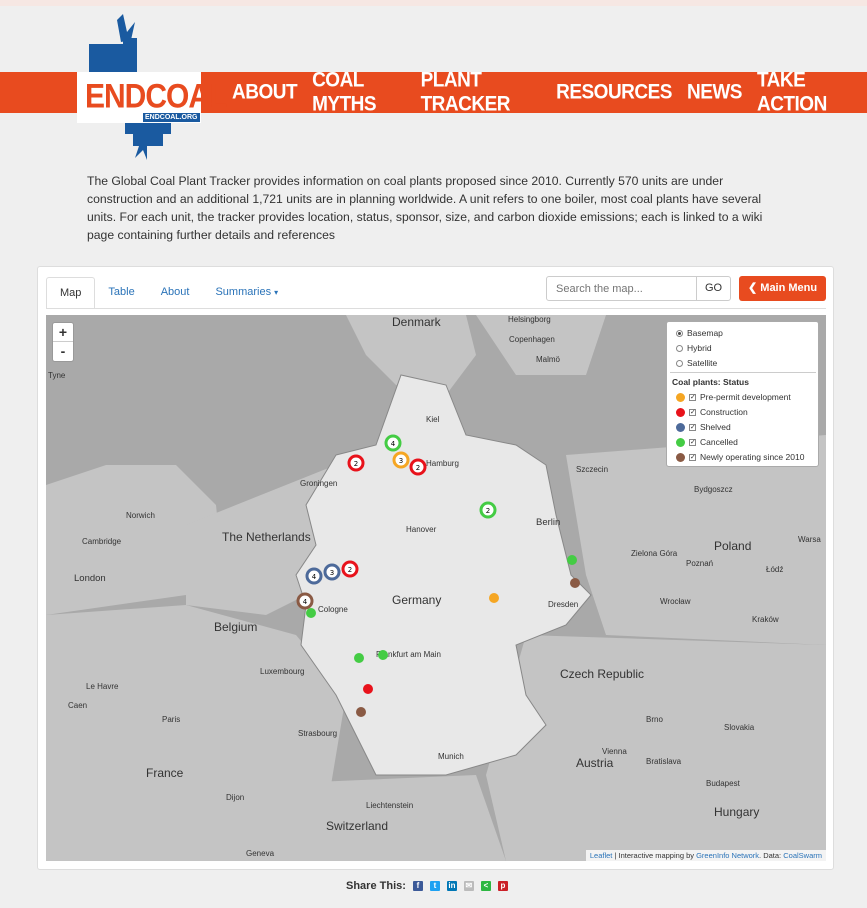  I want to click on linkedin-icon: in, so click(451, 886).